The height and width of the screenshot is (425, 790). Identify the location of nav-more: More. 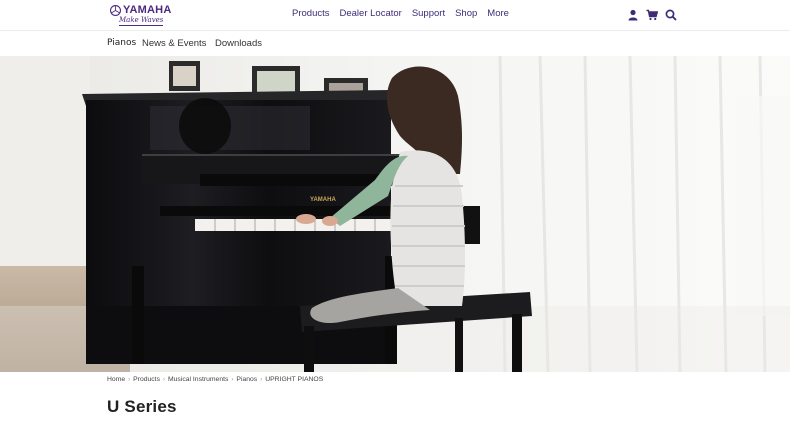
(498, 13).